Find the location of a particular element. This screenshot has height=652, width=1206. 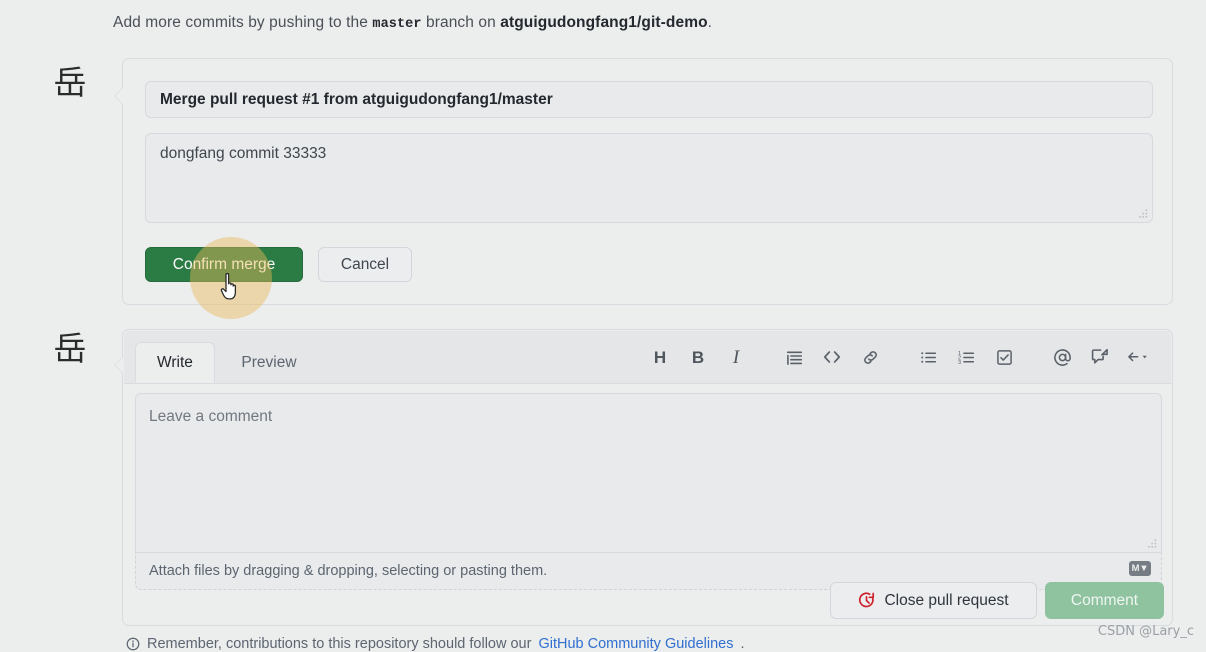

close-pull-request-button: Close pull request is located at coordinates (933, 600).